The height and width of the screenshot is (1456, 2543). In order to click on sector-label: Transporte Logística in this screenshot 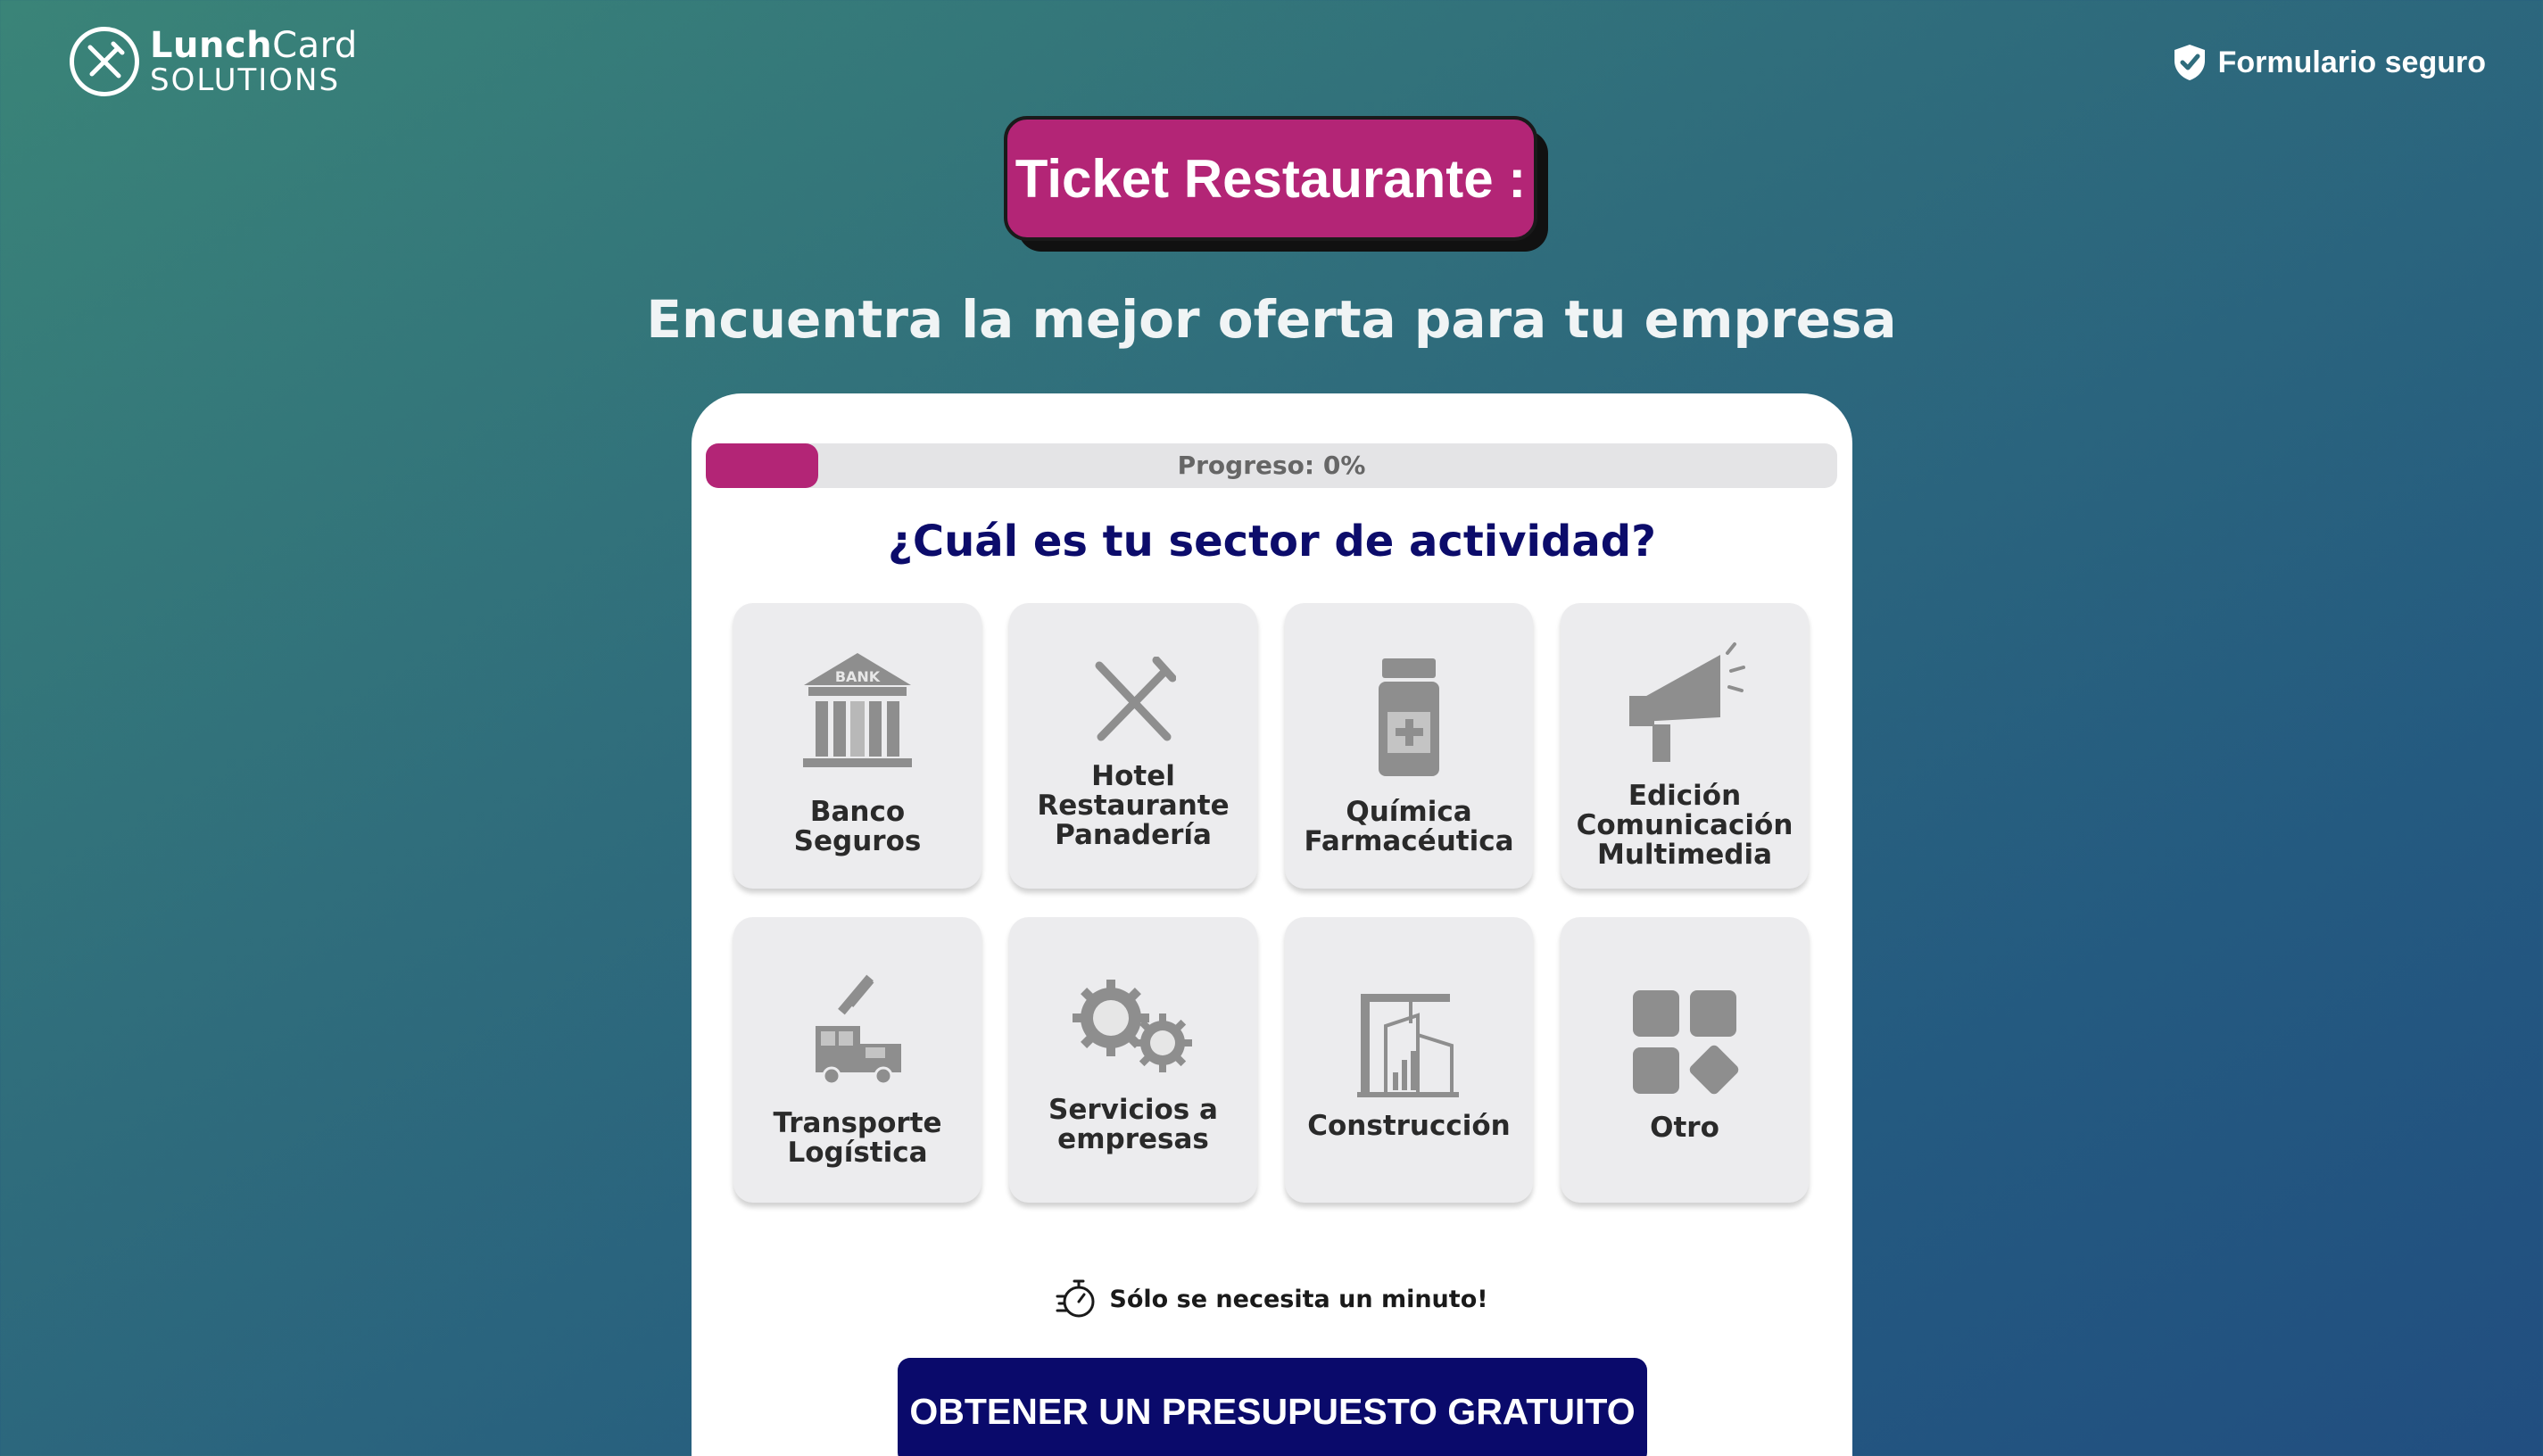, I will do `click(857, 1138)`.